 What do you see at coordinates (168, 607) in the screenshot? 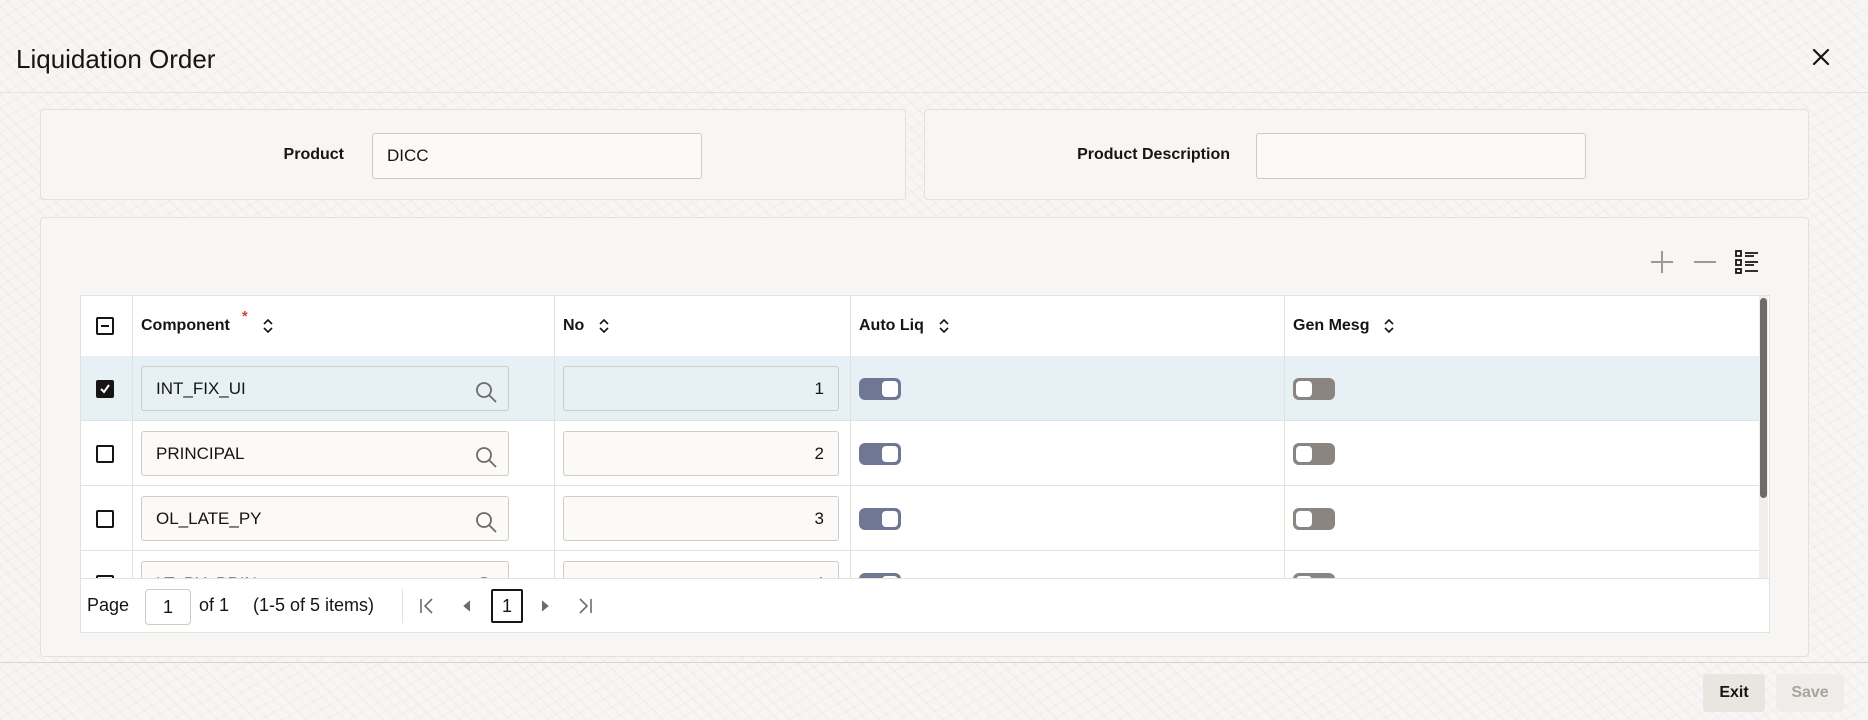
I see `page-number-input: 1` at bounding box center [168, 607].